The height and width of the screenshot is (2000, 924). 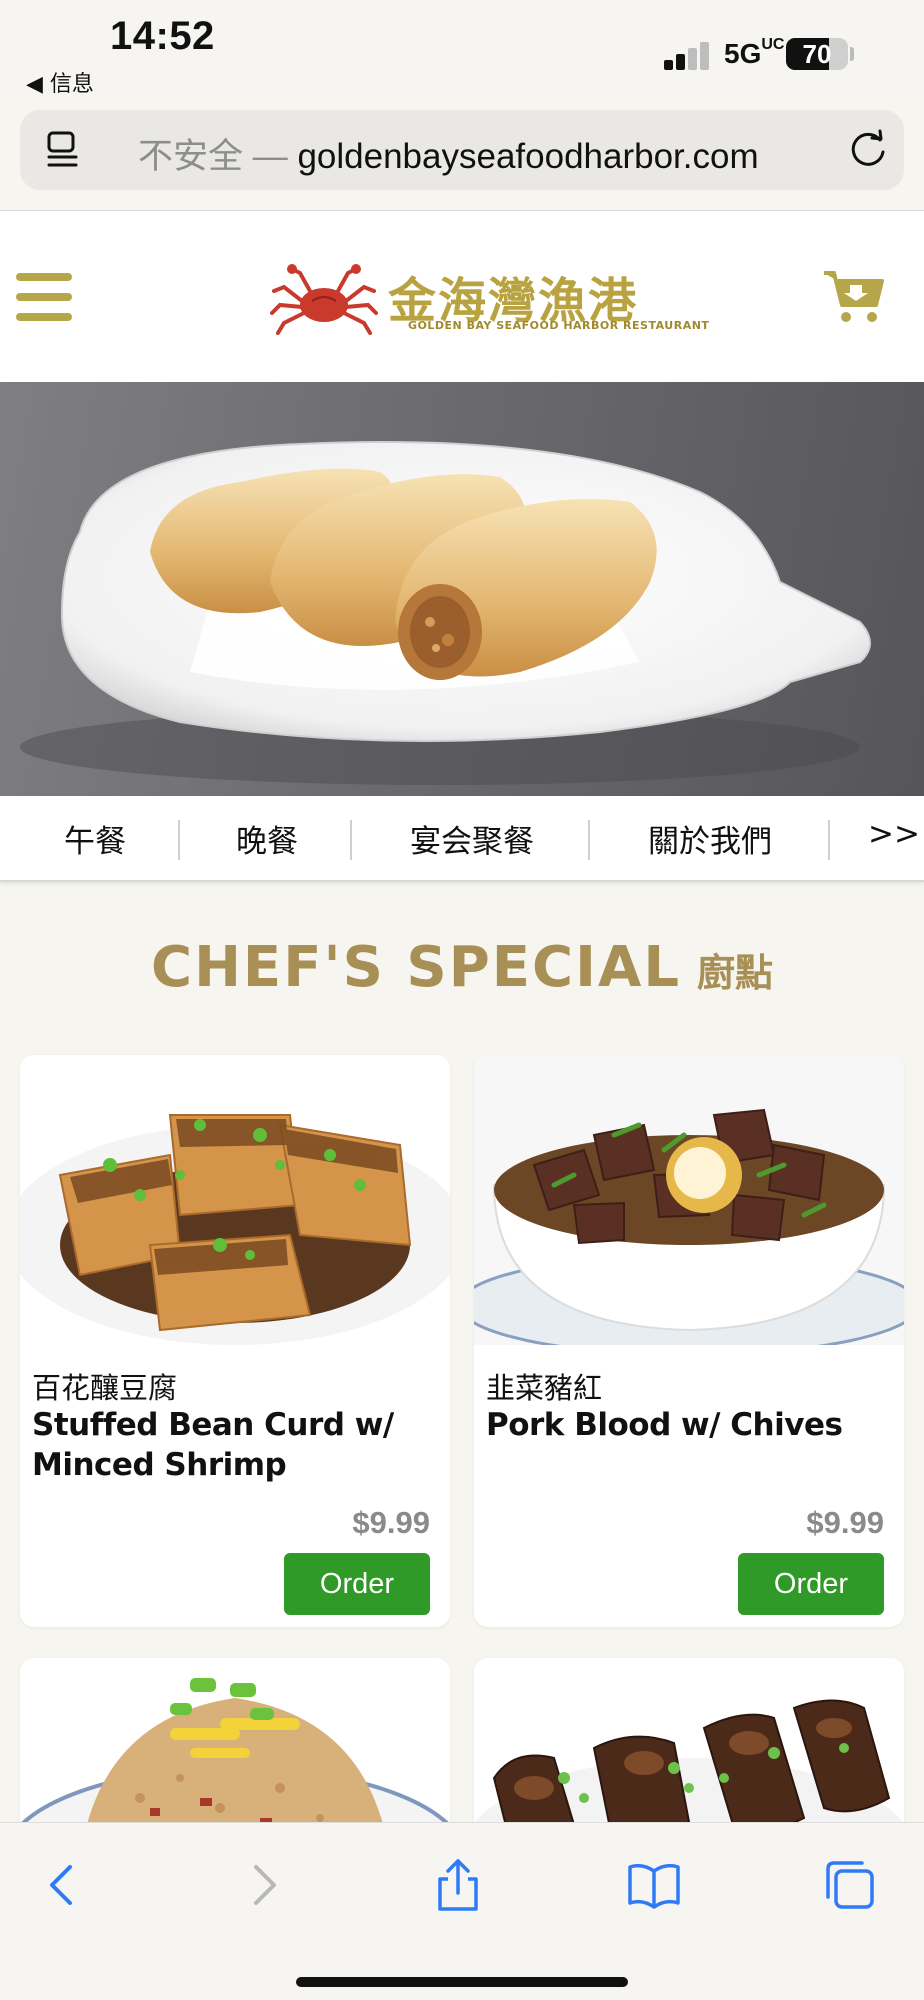 What do you see at coordinates (735, 973) in the screenshot?
I see `section-title-chinese: 廚點` at bounding box center [735, 973].